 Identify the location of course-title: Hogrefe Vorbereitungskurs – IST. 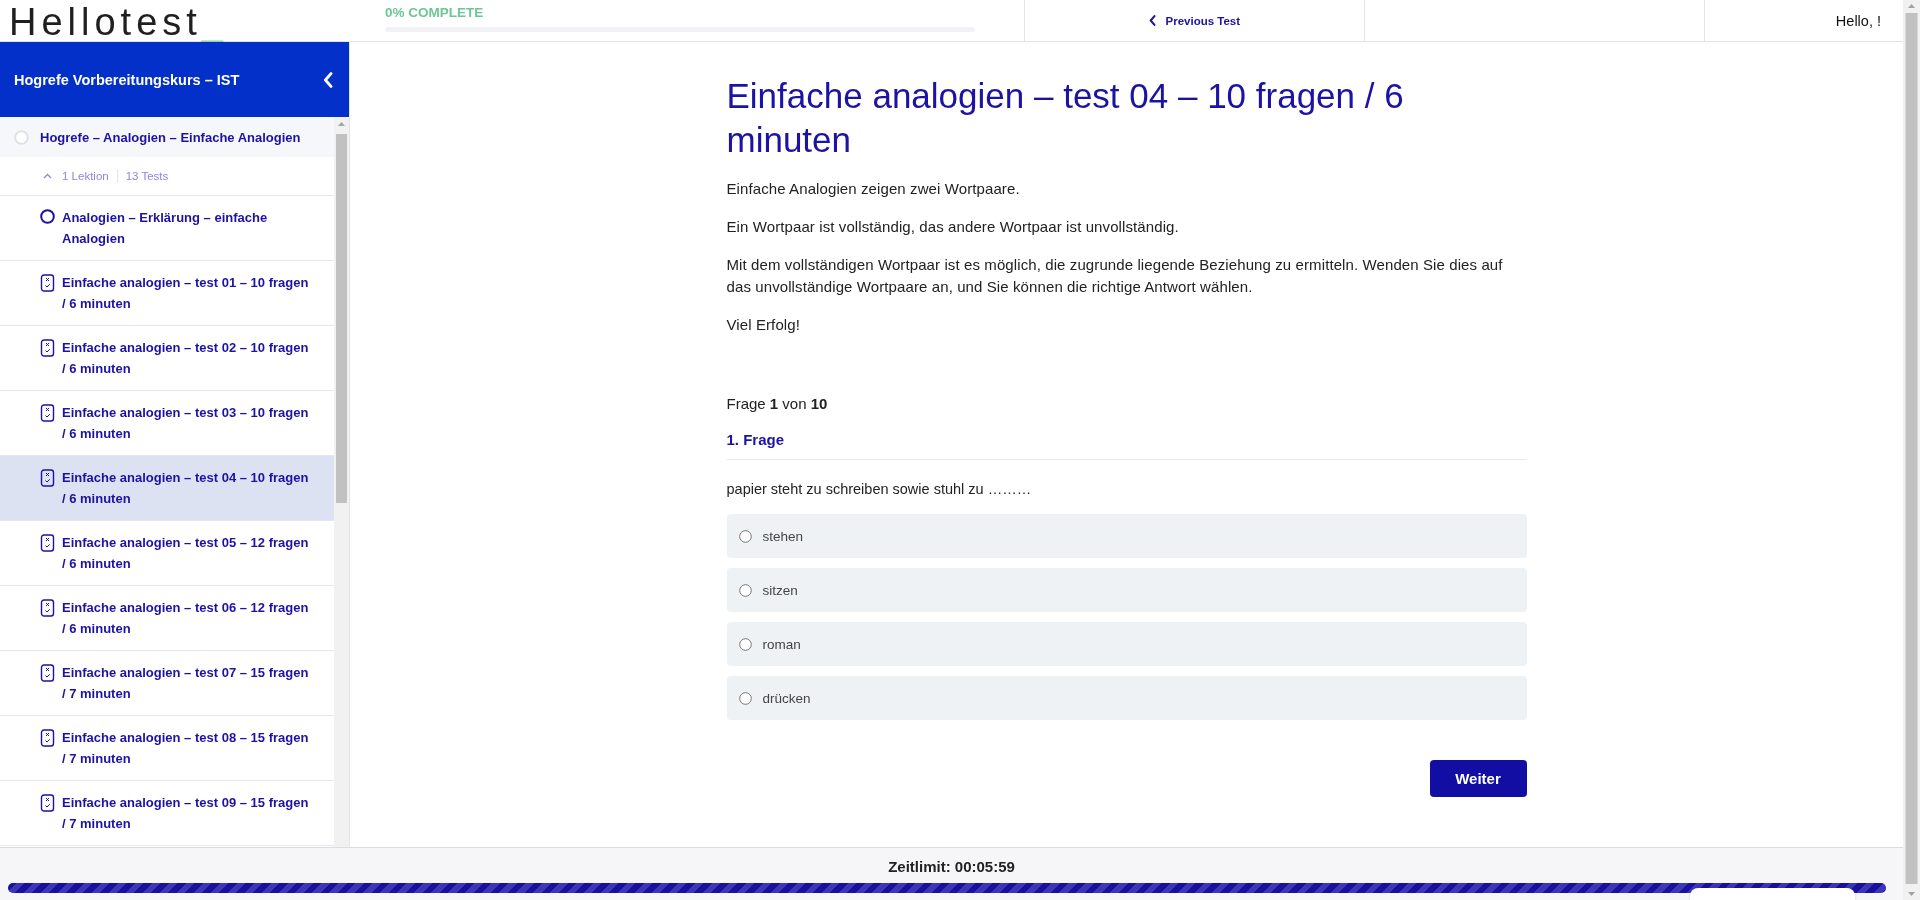
(127, 79).